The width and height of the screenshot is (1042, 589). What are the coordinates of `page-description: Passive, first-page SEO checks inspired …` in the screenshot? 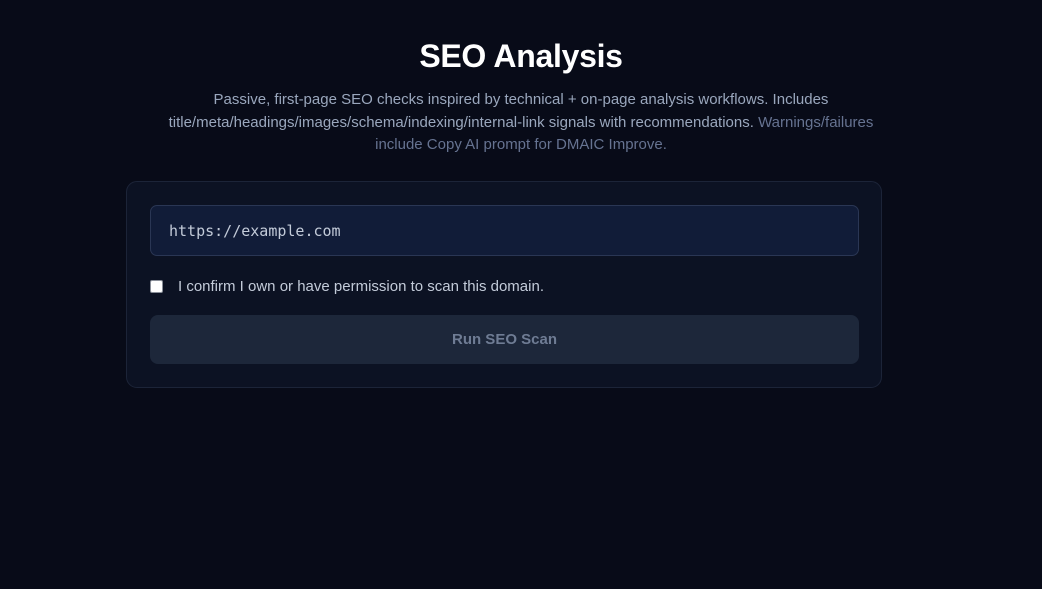 It's located at (521, 123).